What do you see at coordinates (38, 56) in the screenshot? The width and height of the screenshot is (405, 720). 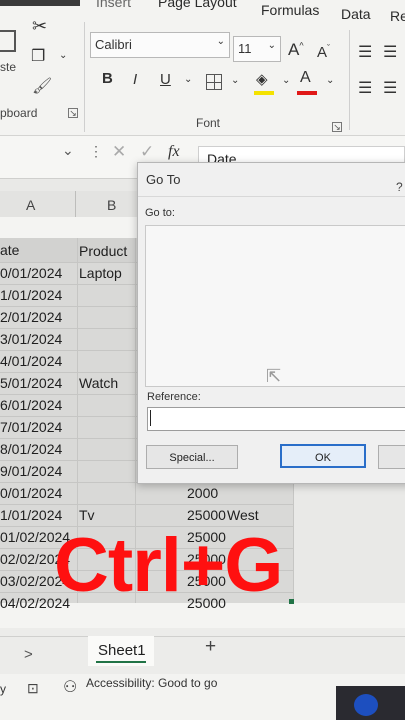 I see `copy-icon: ❐` at bounding box center [38, 56].